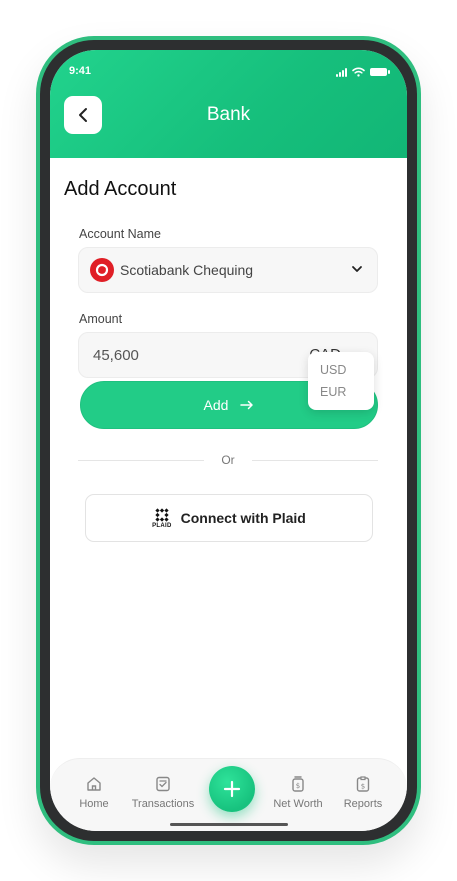 Image resolution: width=457 pixels, height=881 pixels. What do you see at coordinates (358, 72) in the screenshot?
I see `wifi-icon` at bounding box center [358, 72].